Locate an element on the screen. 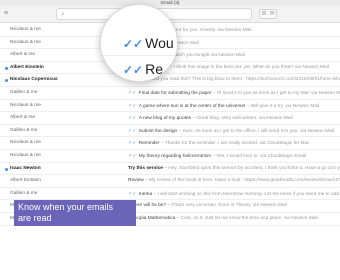 The height and width of the screenshot is (280, 340). magnified-row-2: ✓✓ Re is located at coordinates (143, 69).